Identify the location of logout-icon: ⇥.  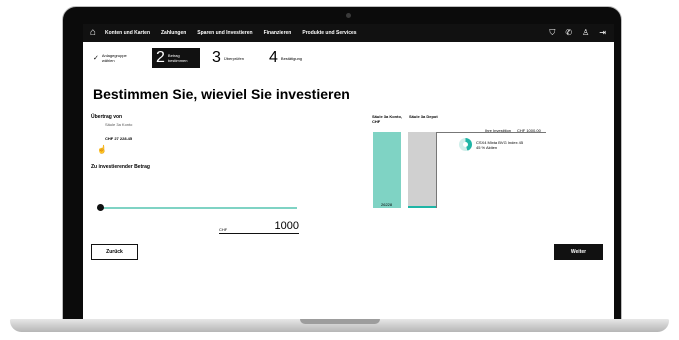
(602, 33).